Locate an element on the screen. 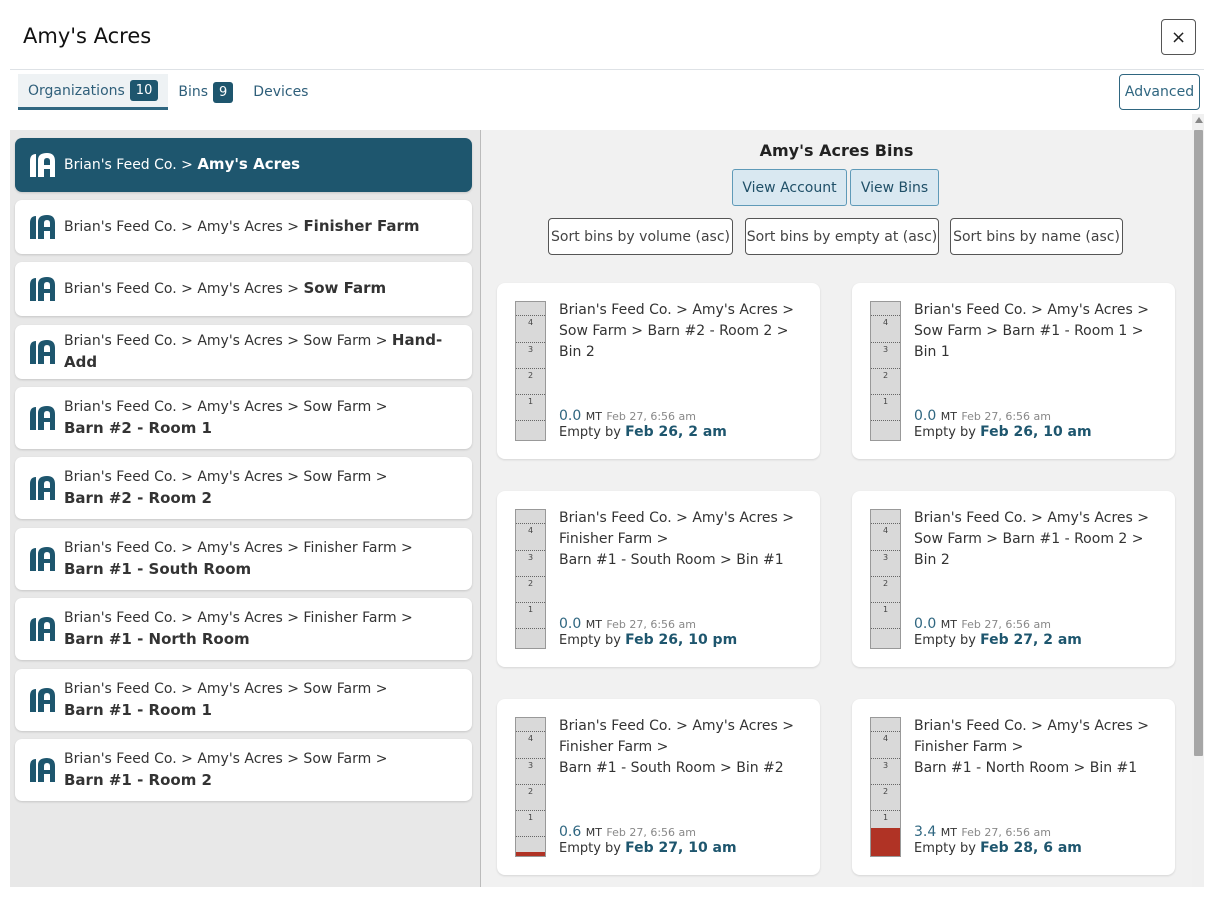 This screenshot has height=897, width=1214. bin-level-fill is located at coordinates (530, 854).